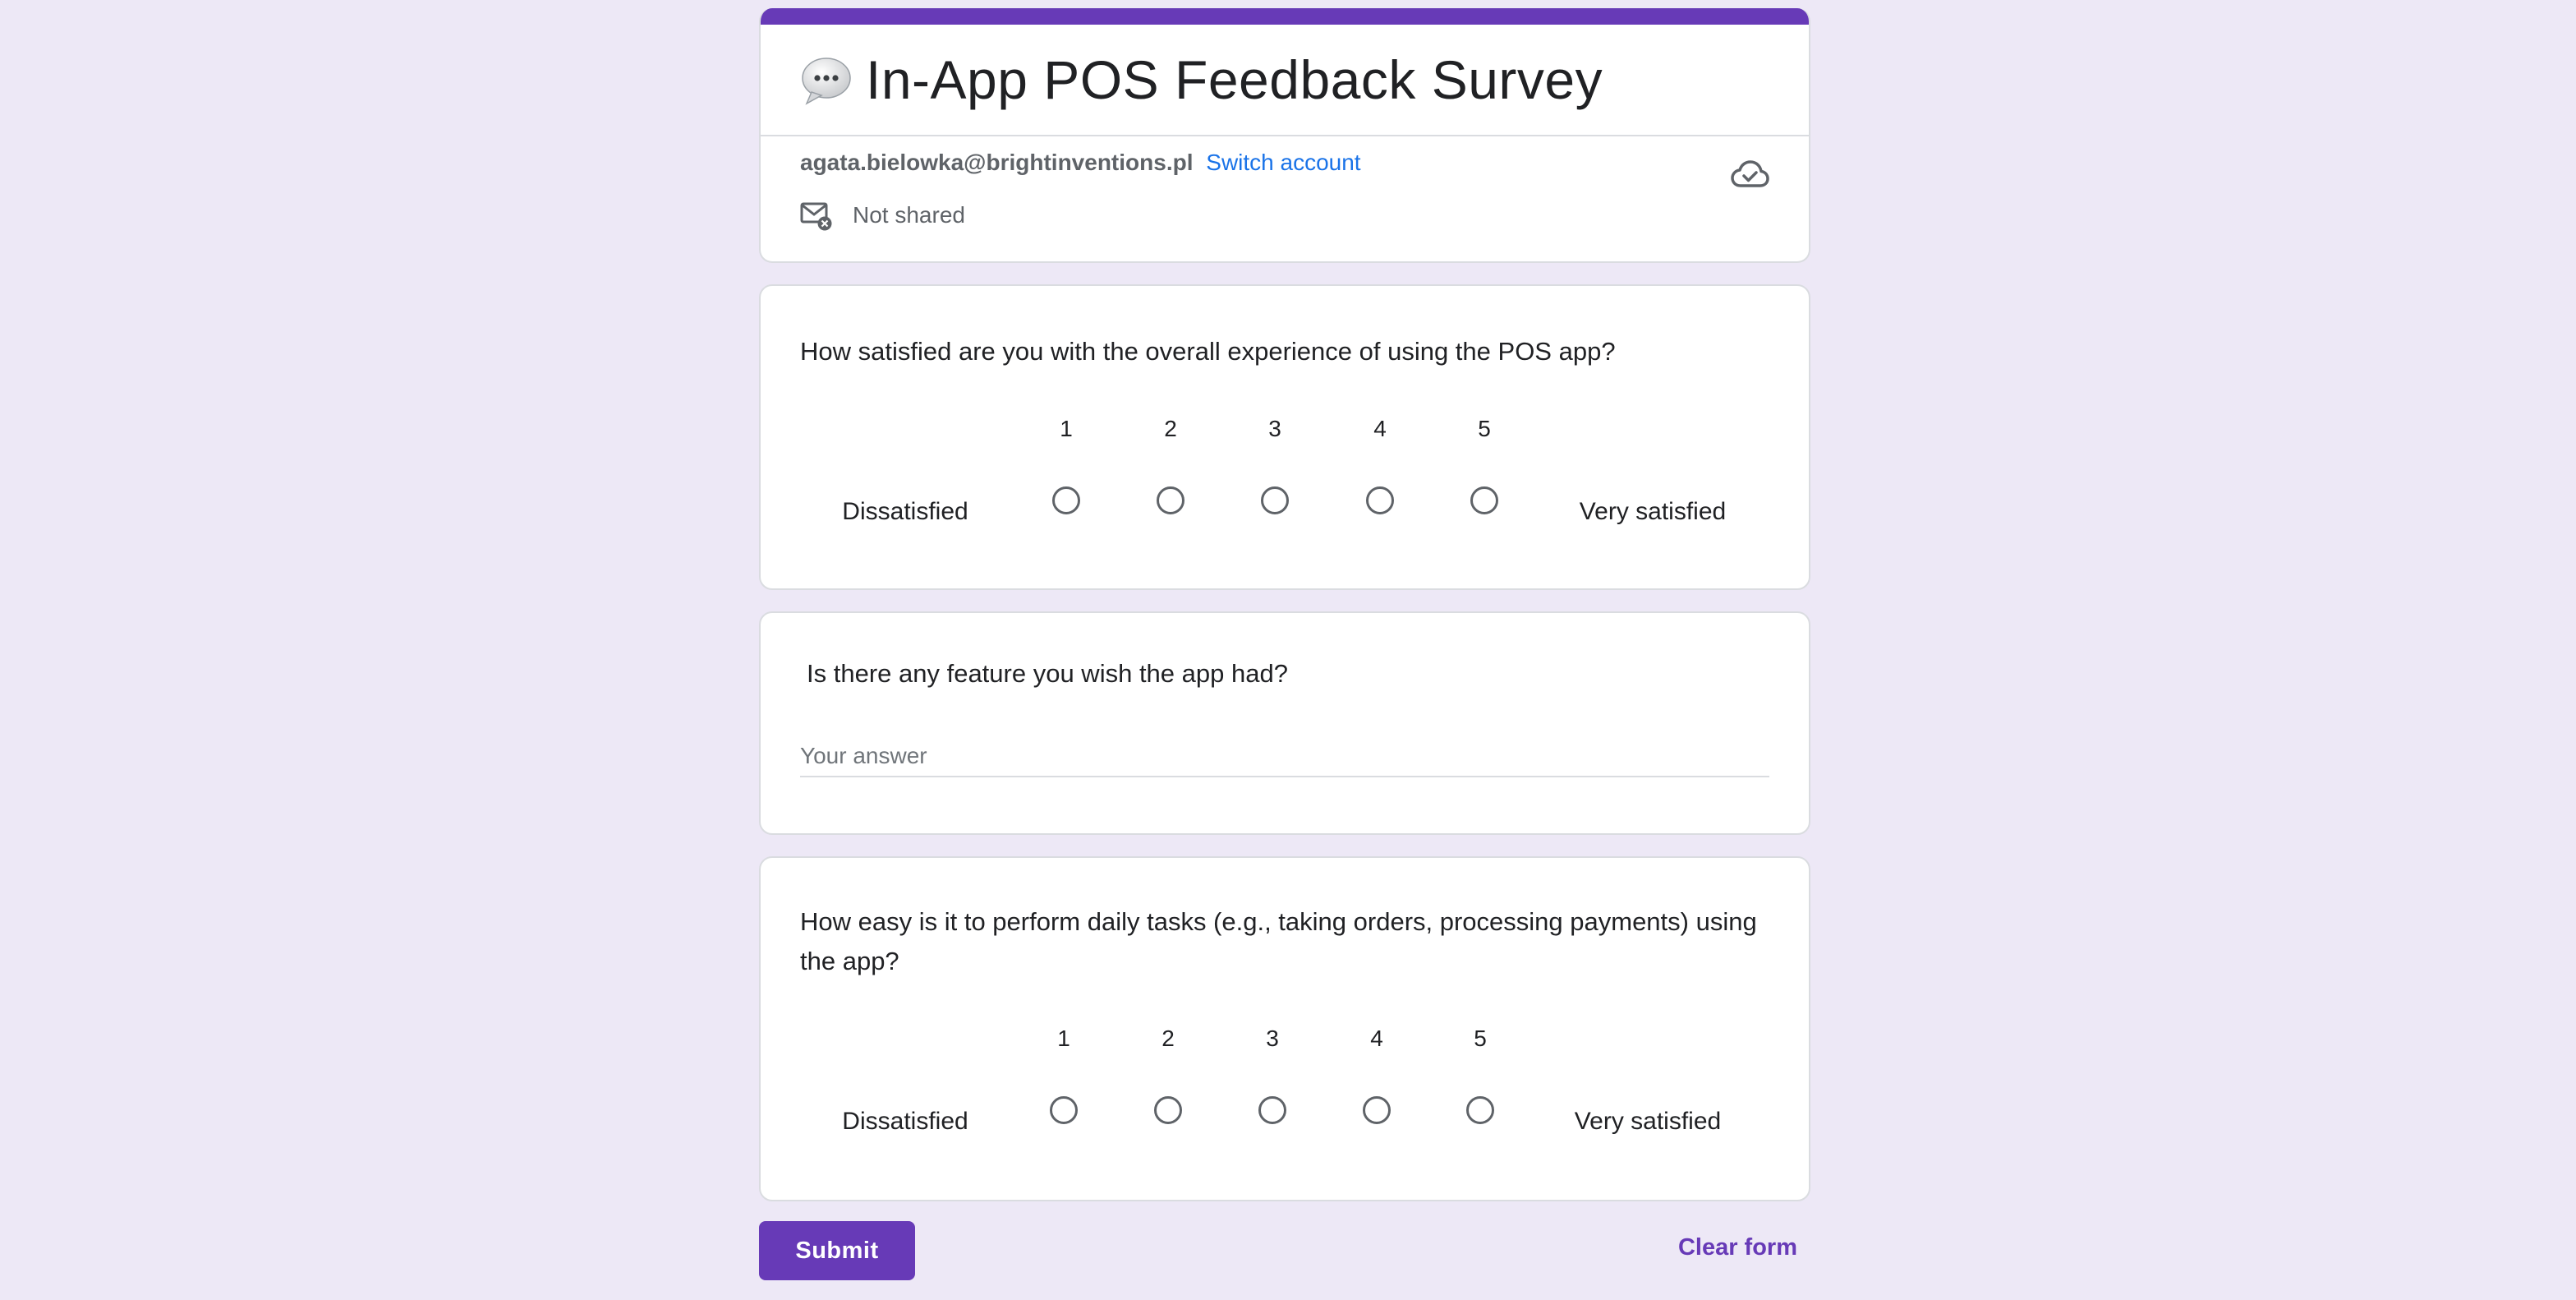 The width and height of the screenshot is (2576, 1300). I want to click on account-email: agata.bielowka@brightinventions.pl, so click(997, 162).